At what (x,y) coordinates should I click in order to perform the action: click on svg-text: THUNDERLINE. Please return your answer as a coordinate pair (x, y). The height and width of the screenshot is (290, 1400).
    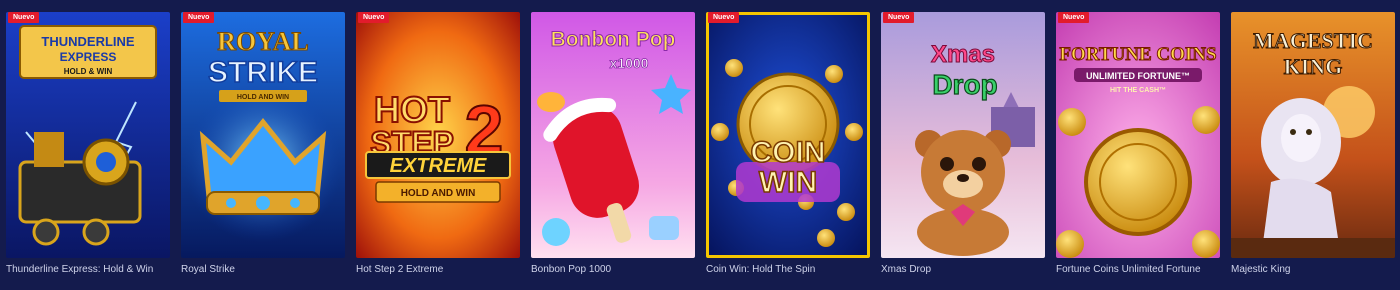
    Looking at the image, I should click on (87, 41).